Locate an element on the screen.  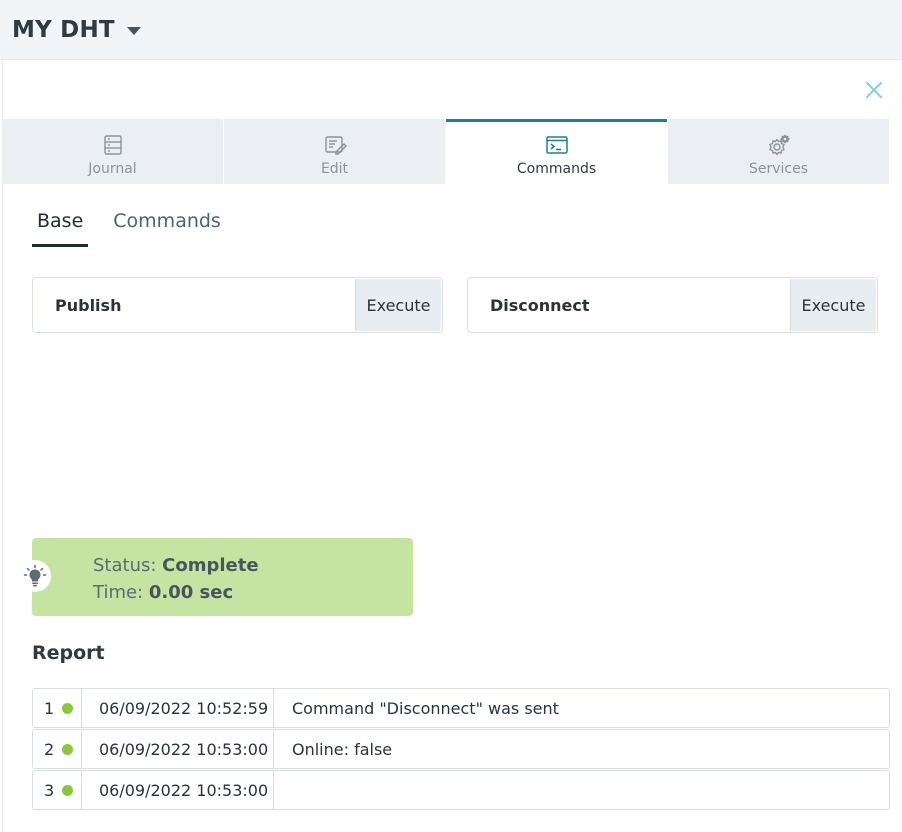
subtab-commands: Commands is located at coordinates (167, 226).